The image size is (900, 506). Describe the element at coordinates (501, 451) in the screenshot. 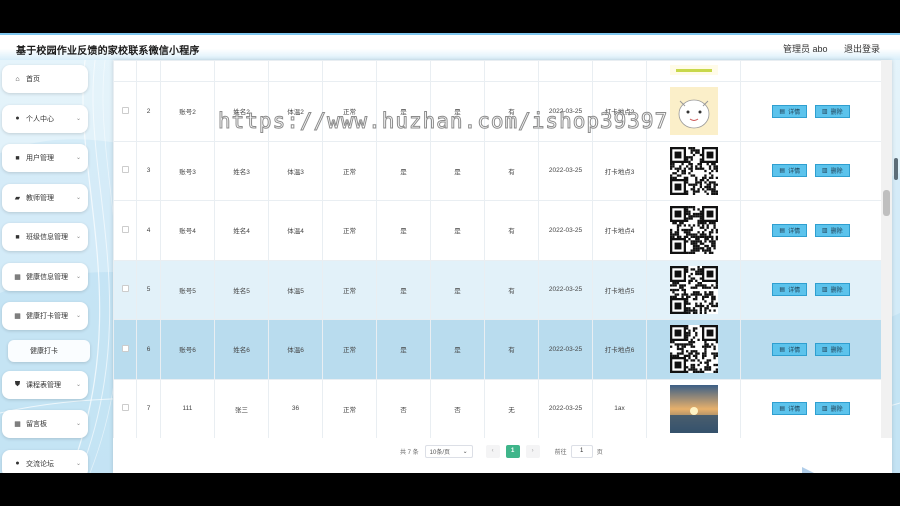

I see `pagination: 共 7 条 10条/页 ⌄ ‹ 1 › 前往 1 页` at that location.